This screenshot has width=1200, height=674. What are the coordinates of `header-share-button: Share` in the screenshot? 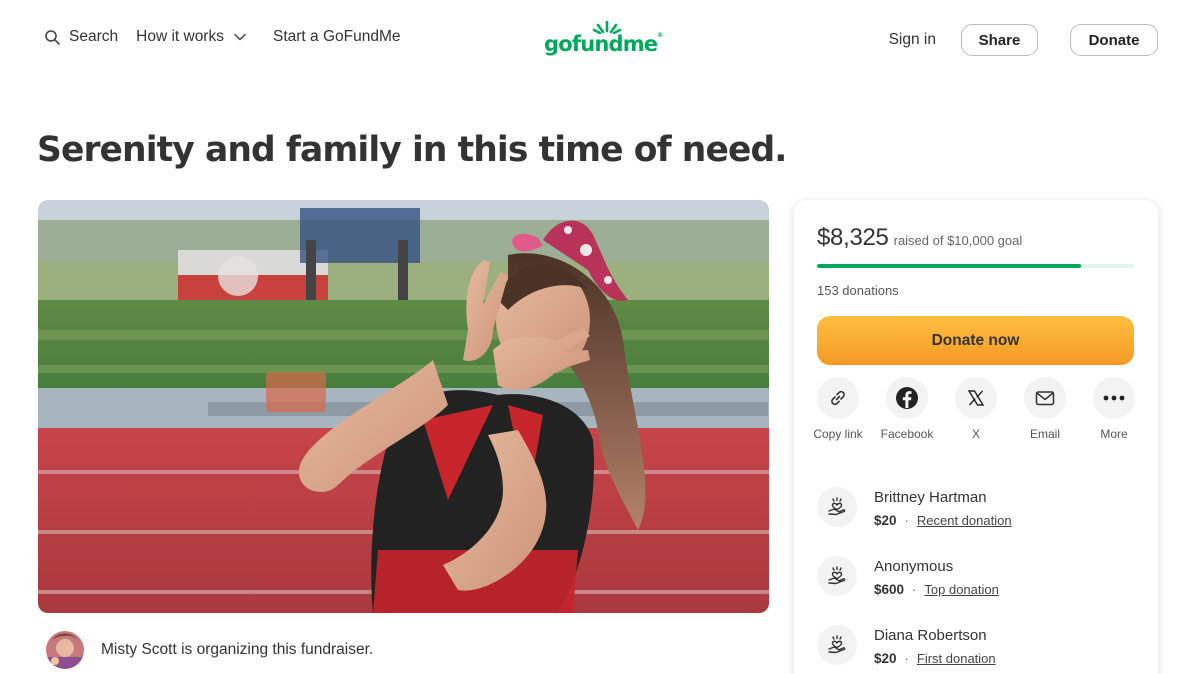 It's located at (999, 40).